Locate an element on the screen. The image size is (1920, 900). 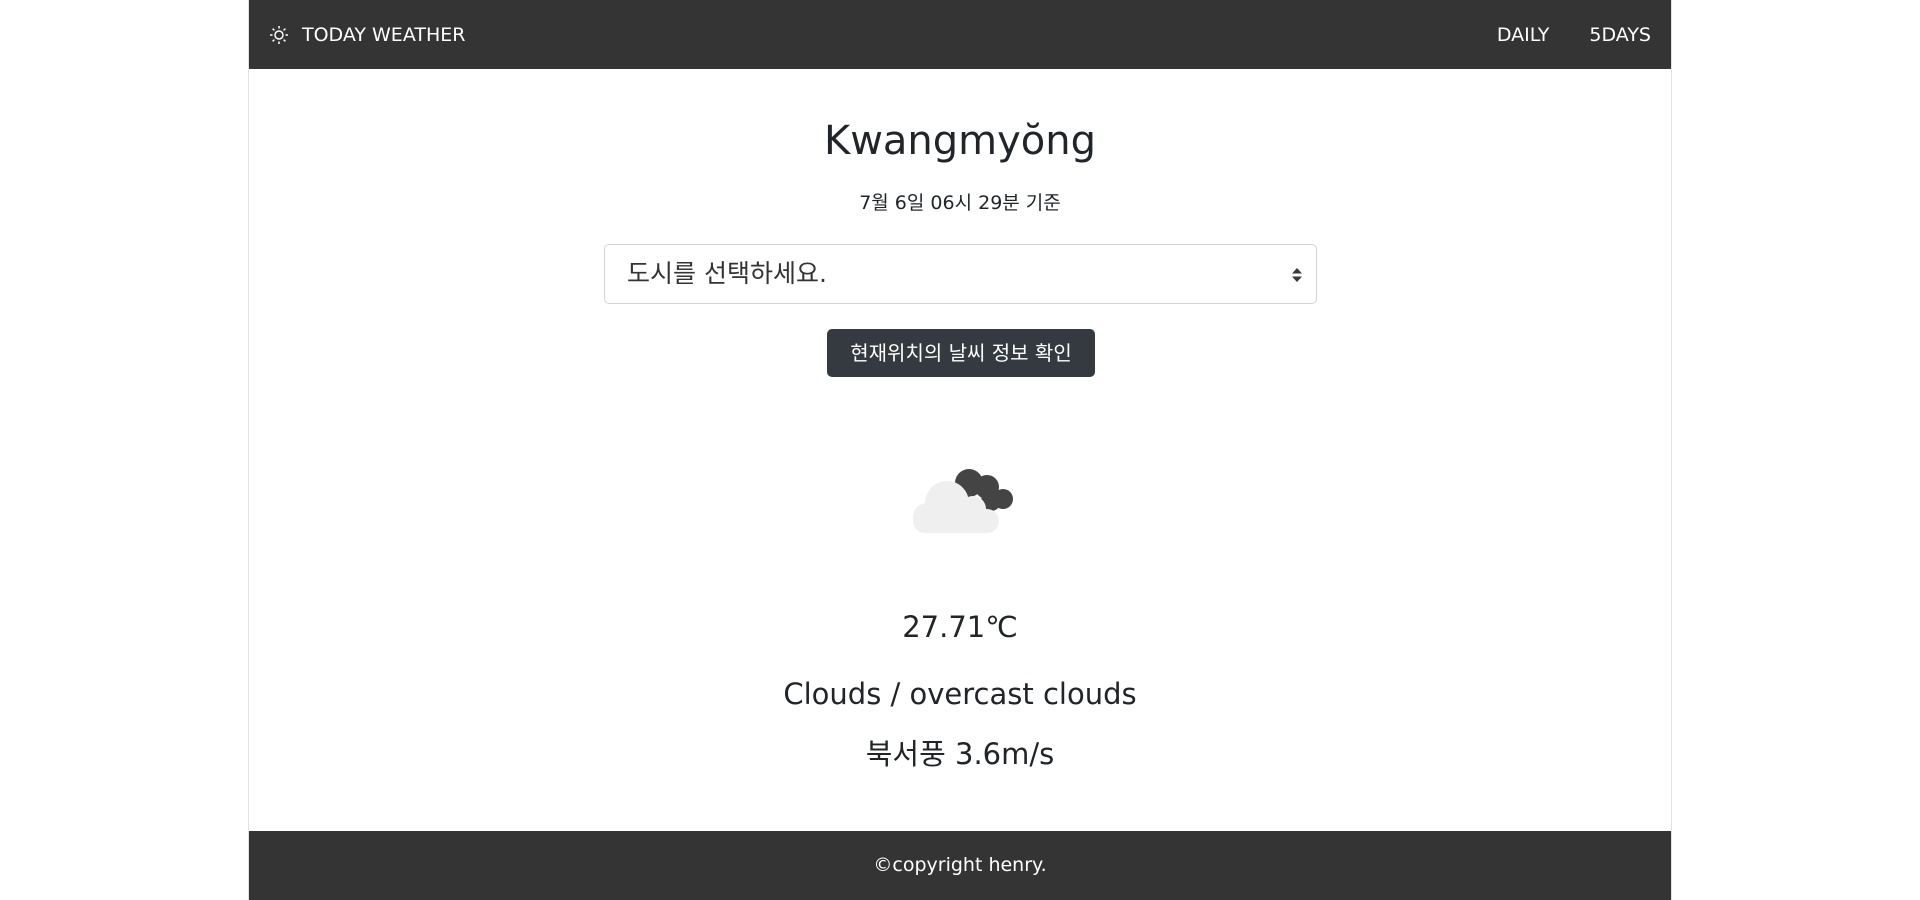
copyright-text: ©copyright henry. is located at coordinates (960, 865).